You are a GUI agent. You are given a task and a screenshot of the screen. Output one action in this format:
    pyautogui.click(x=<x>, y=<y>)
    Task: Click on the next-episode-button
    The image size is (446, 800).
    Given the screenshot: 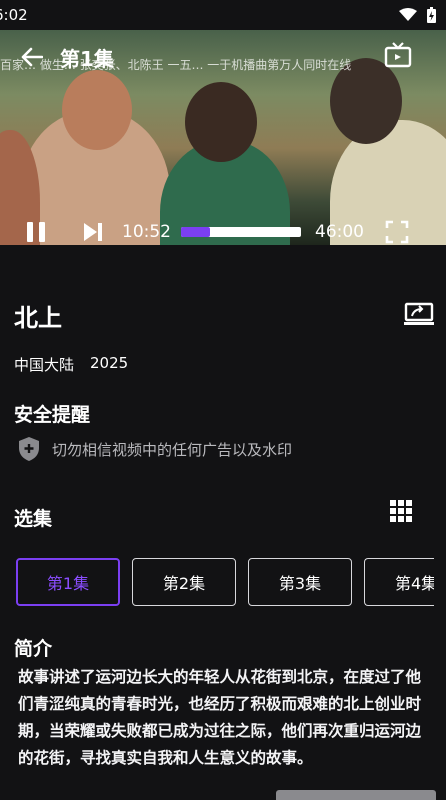 What is the action you would take?
    pyautogui.click(x=93, y=232)
    